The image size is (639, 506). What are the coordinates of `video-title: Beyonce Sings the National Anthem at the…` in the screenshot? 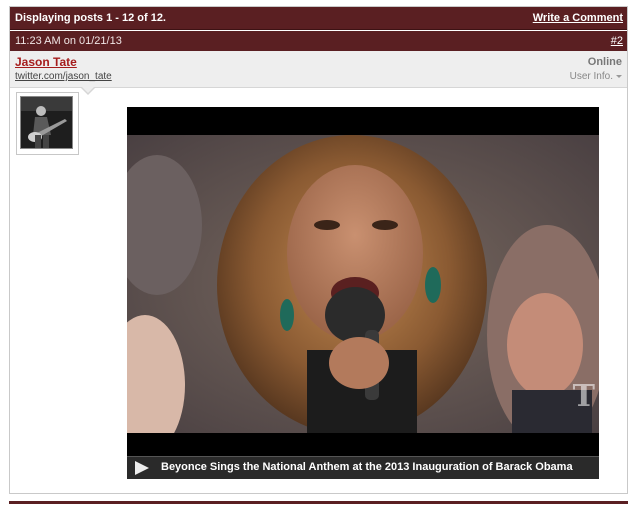 It's located at (367, 467).